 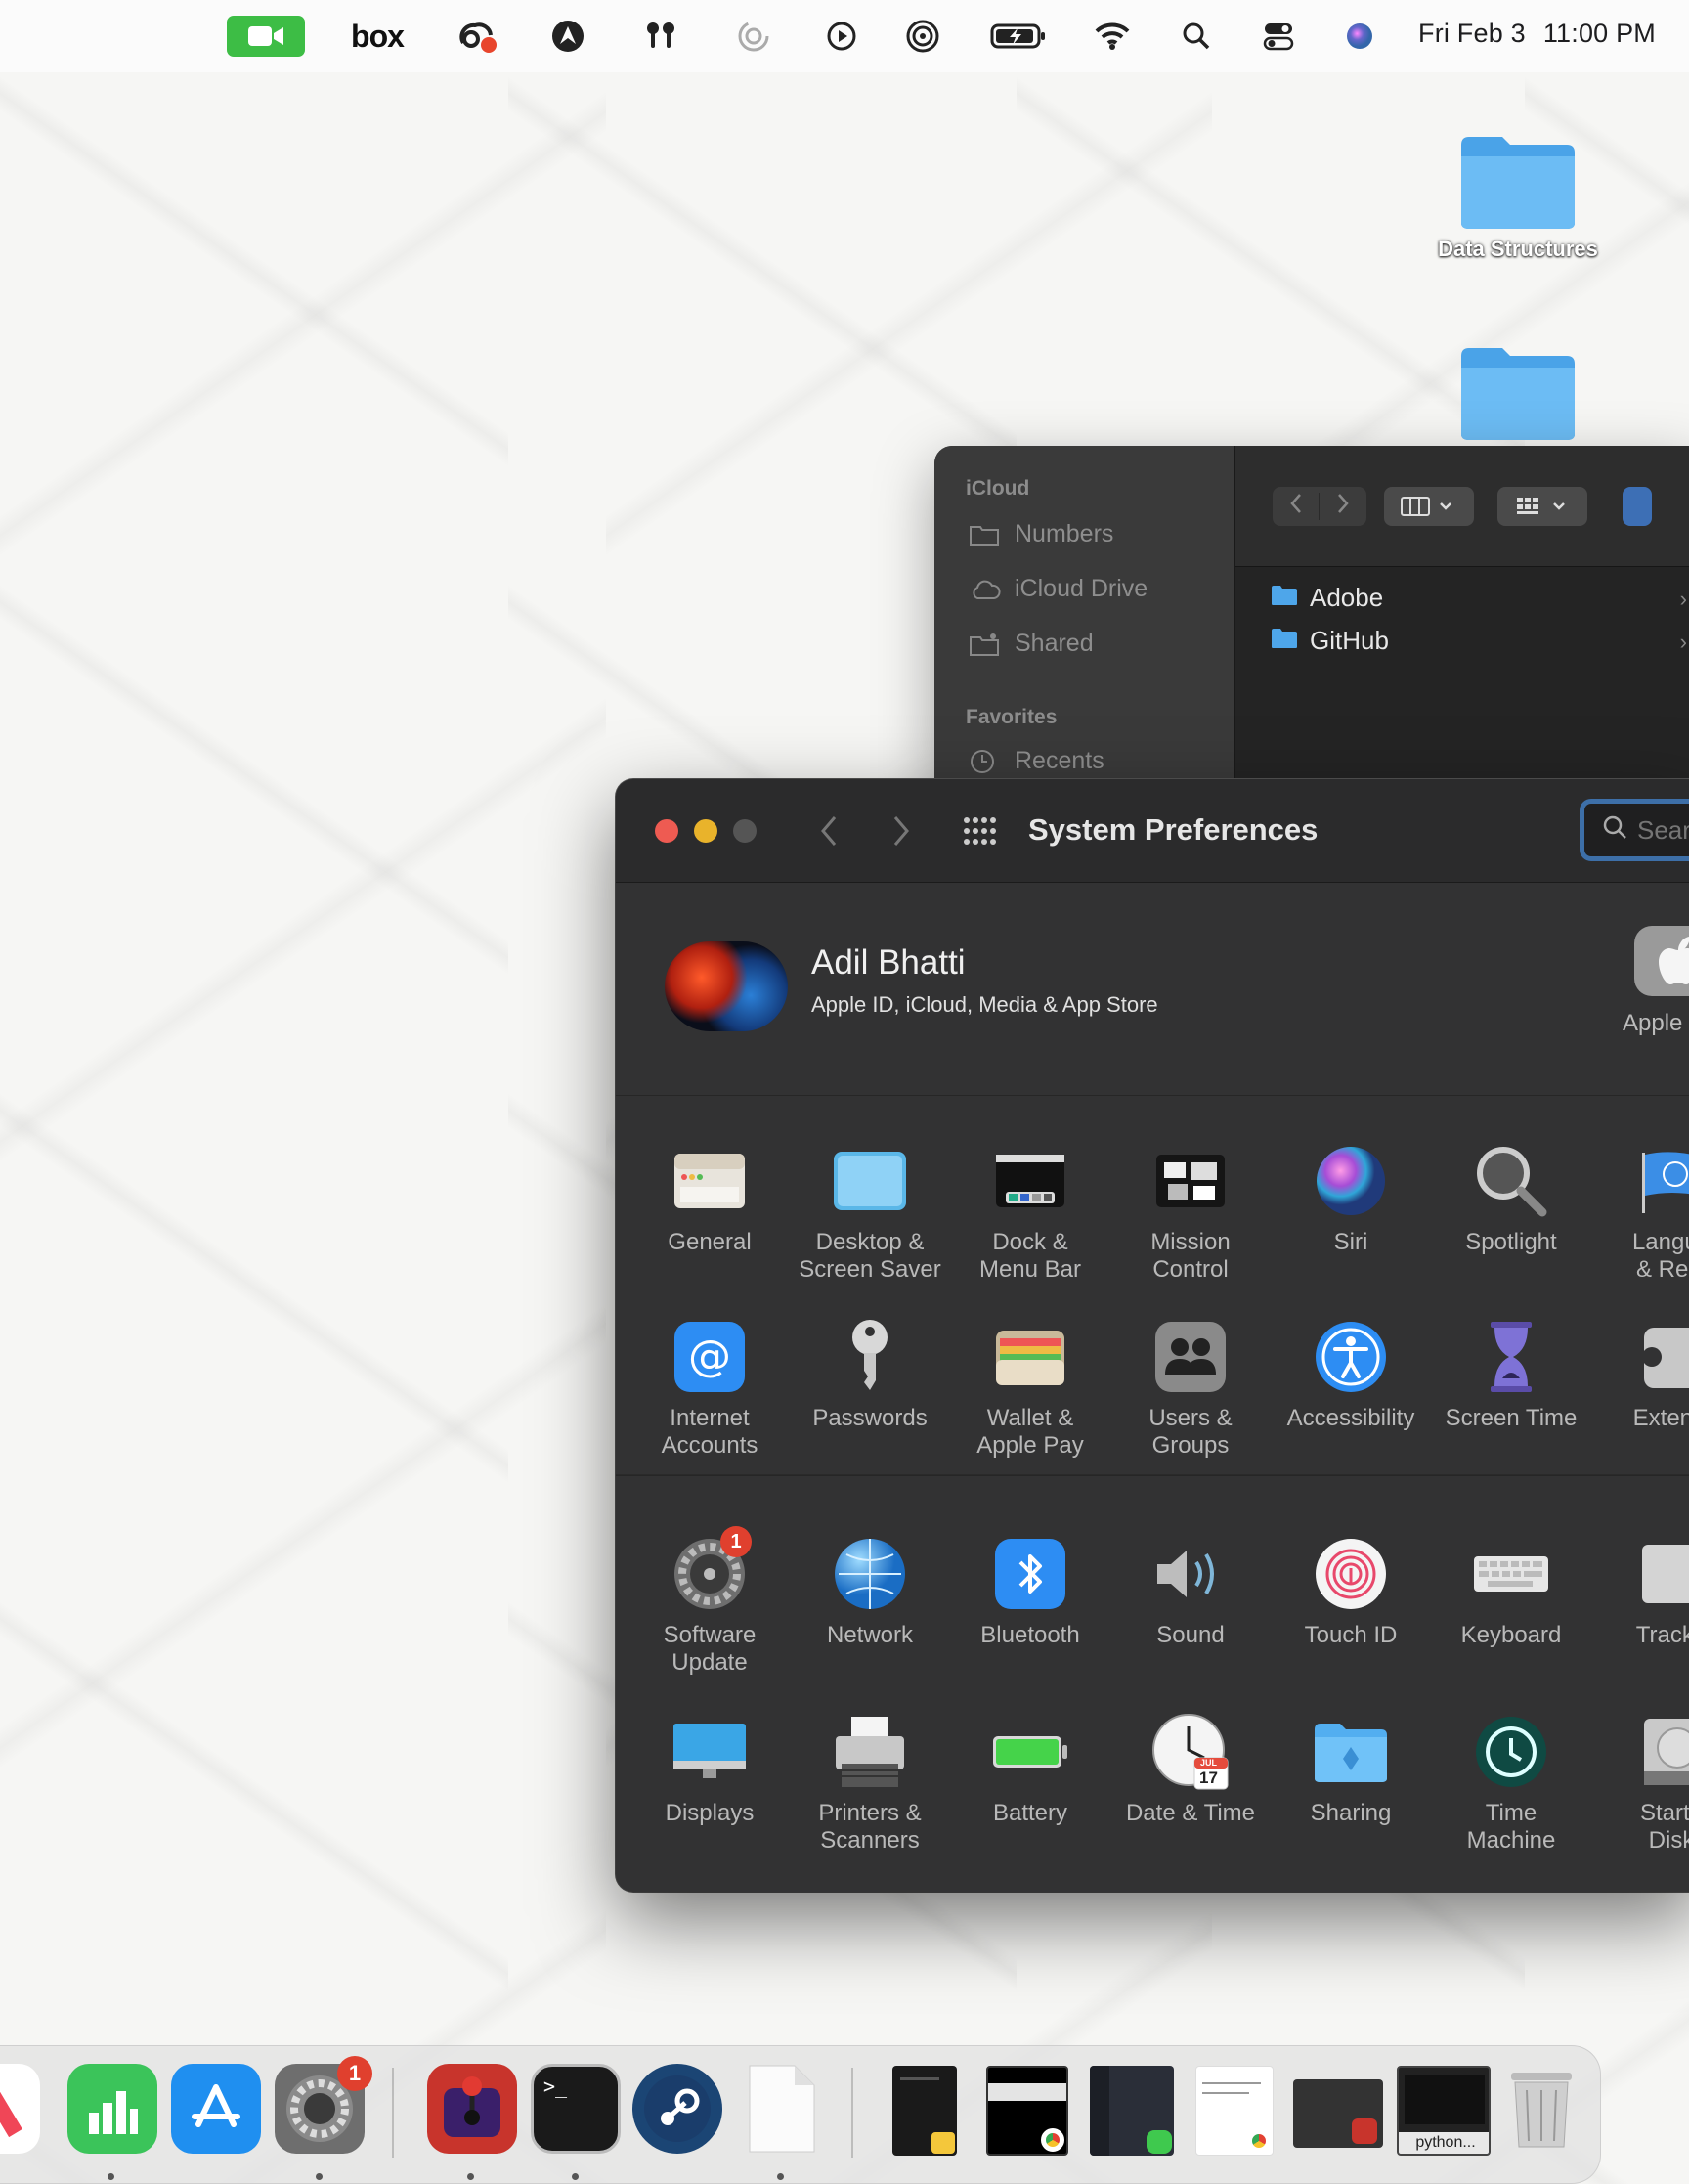 I want to click on pref-internet-accounts: @ Internet Accounts, so click(x=709, y=1388).